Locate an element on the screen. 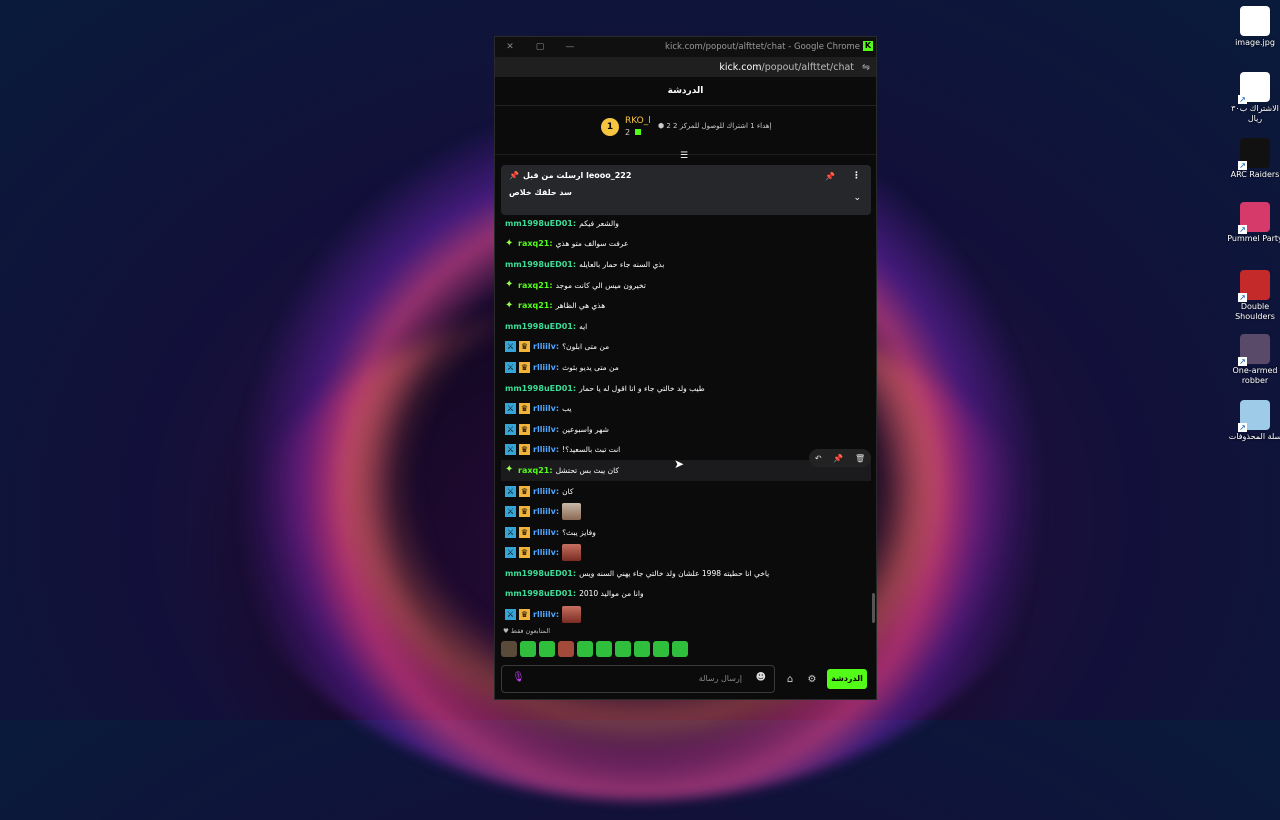 The height and width of the screenshot is (820, 1280). message-actions: ↶ 📌 🗑 is located at coordinates (840, 458).